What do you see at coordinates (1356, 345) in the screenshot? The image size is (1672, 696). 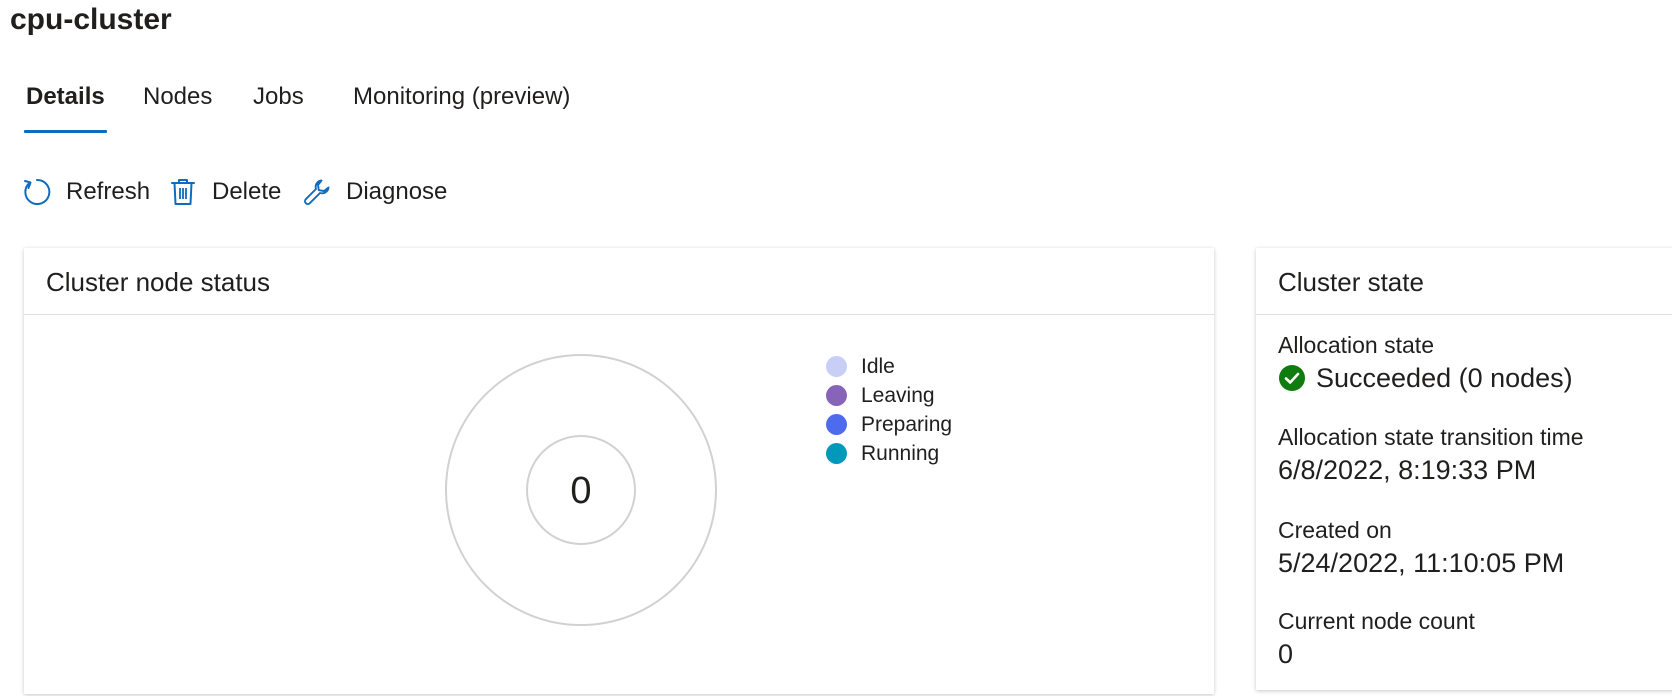 I see `field-label: Allocation state` at bounding box center [1356, 345].